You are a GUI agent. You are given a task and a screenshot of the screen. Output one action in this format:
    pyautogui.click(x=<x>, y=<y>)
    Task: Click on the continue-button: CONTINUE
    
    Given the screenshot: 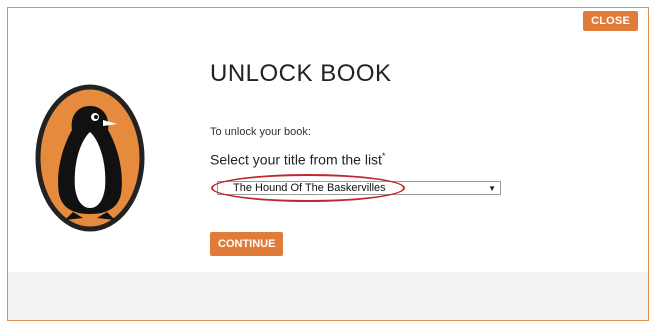 What is the action you would take?
    pyautogui.click(x=247, y=244)
    